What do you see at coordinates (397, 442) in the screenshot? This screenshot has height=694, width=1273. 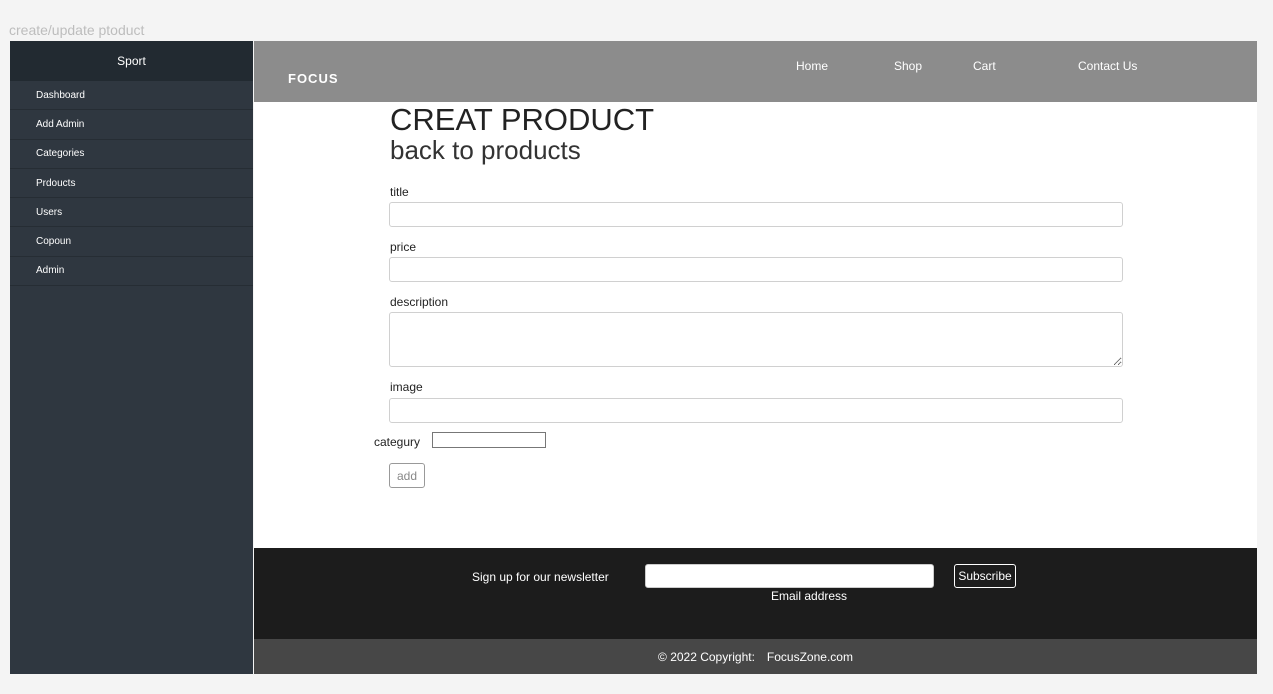 I see `category-label: categury` at bounding box center [397, 442].